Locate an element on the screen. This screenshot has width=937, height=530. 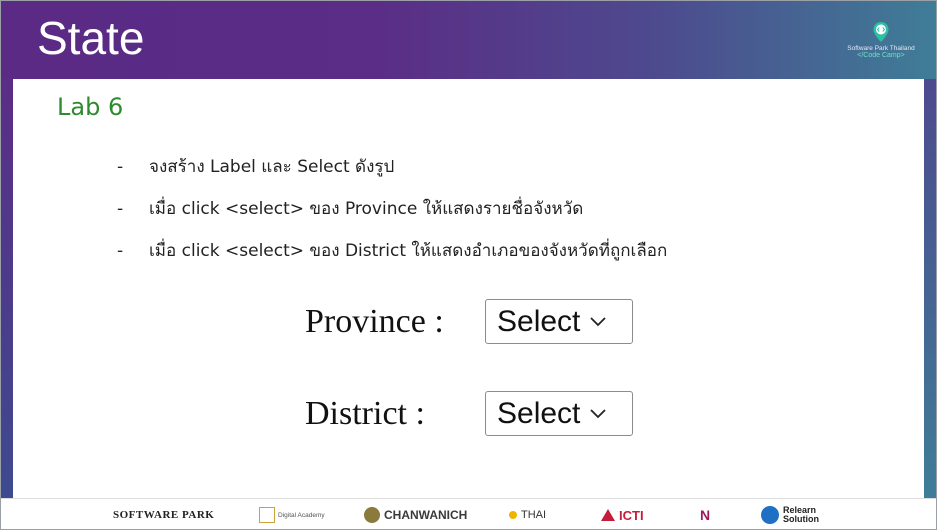
left-border-stripe is located at coordinates (7, 289).